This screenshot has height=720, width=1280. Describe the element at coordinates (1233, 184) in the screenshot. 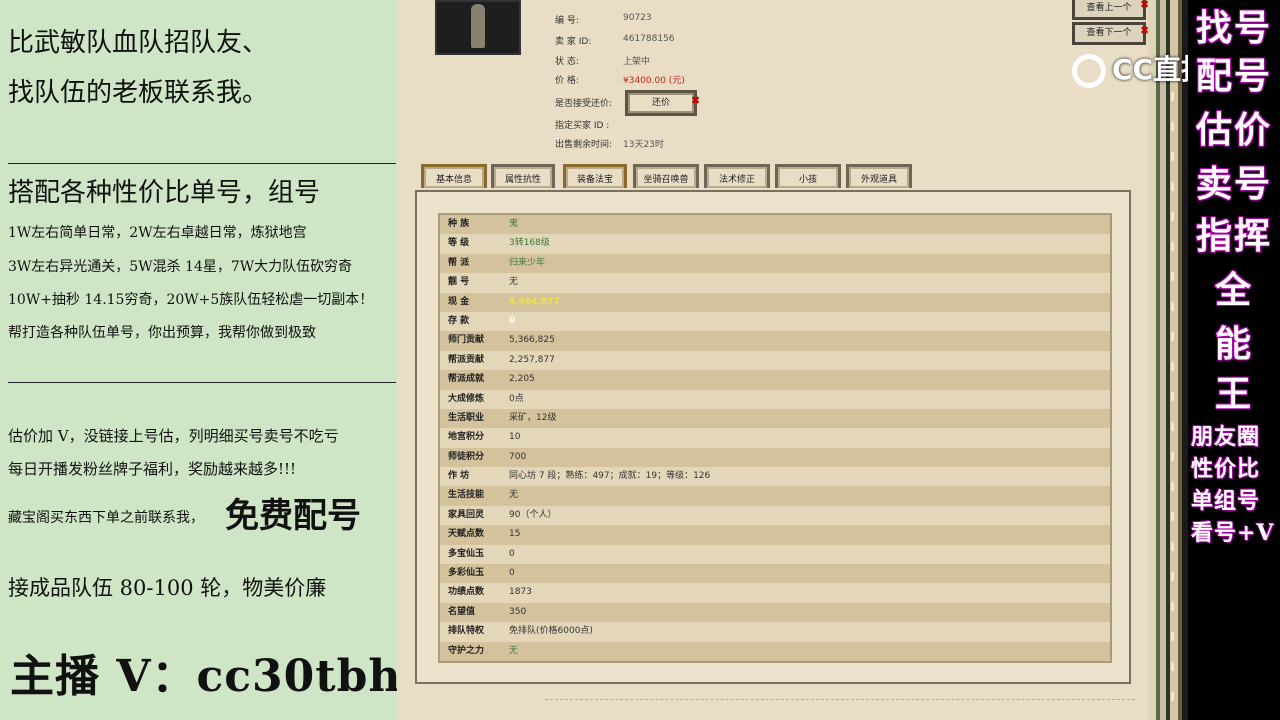

I see `overlay-text: 卖号` at that location.